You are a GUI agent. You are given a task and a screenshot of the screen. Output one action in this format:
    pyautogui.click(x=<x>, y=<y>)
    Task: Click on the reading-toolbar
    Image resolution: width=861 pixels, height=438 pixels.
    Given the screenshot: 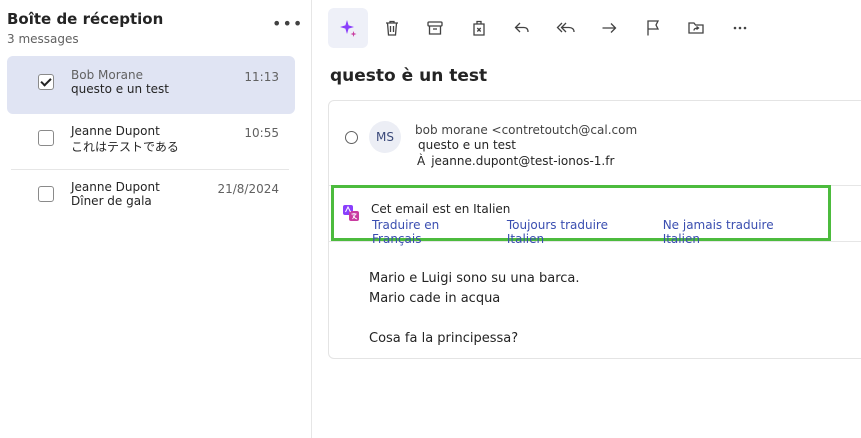 What is the action you would take?
    pyautogui.click(x=545, y=28)
    